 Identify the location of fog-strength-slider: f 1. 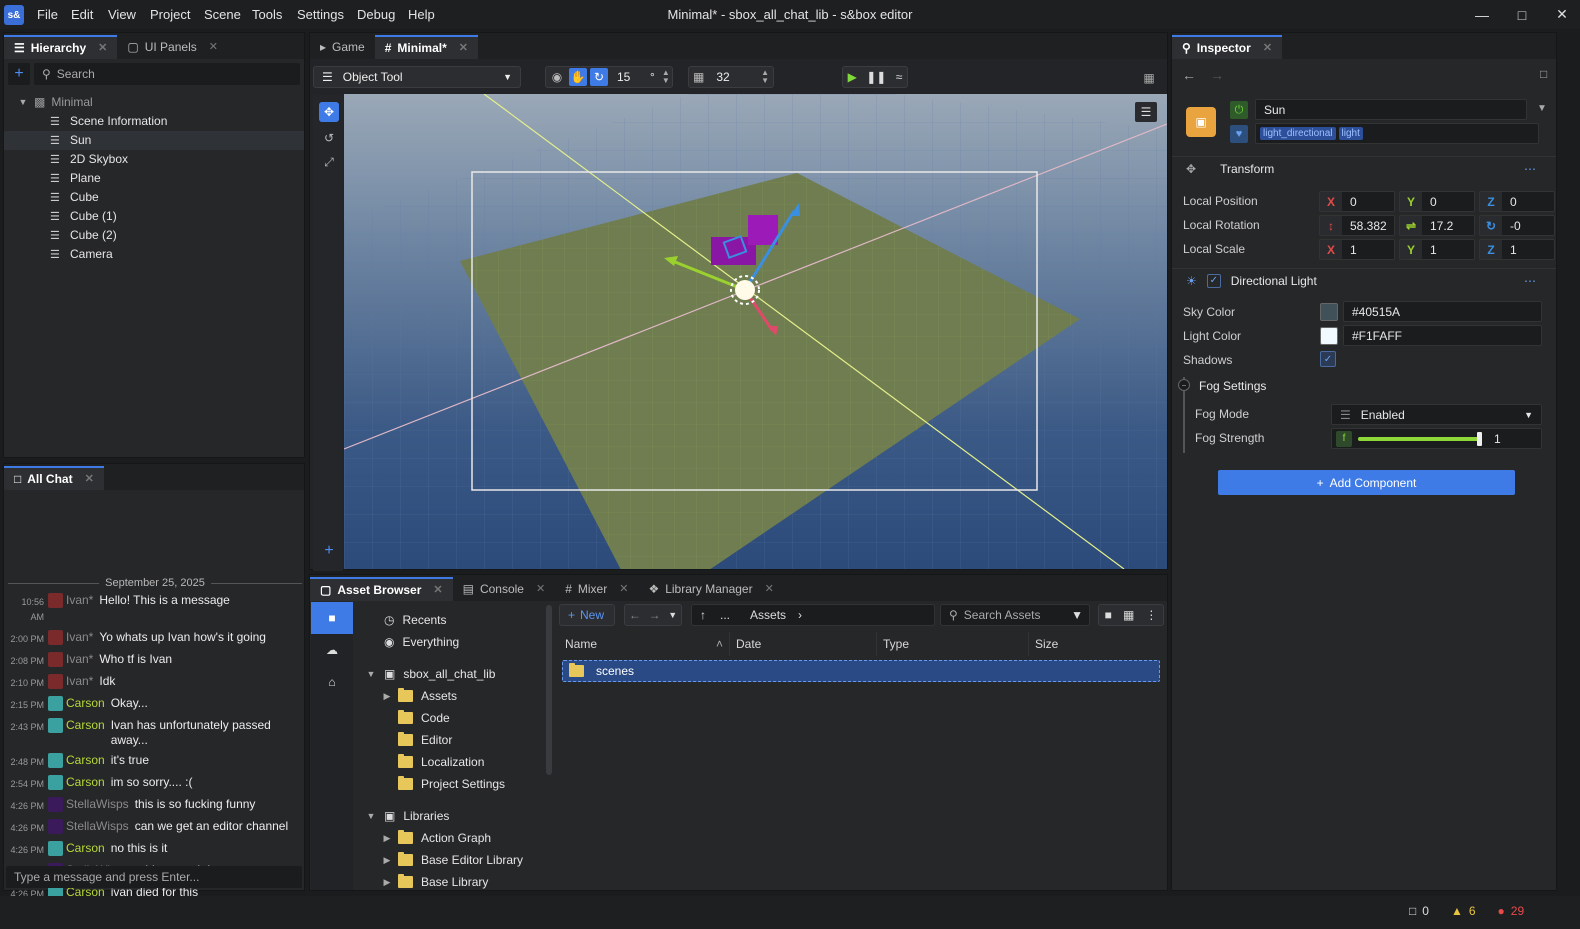
(1436, 438).